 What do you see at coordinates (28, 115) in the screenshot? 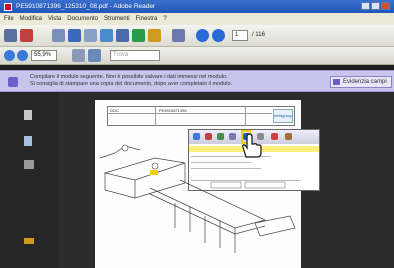
I see `pages-icon` at bounding box center [28, 115].